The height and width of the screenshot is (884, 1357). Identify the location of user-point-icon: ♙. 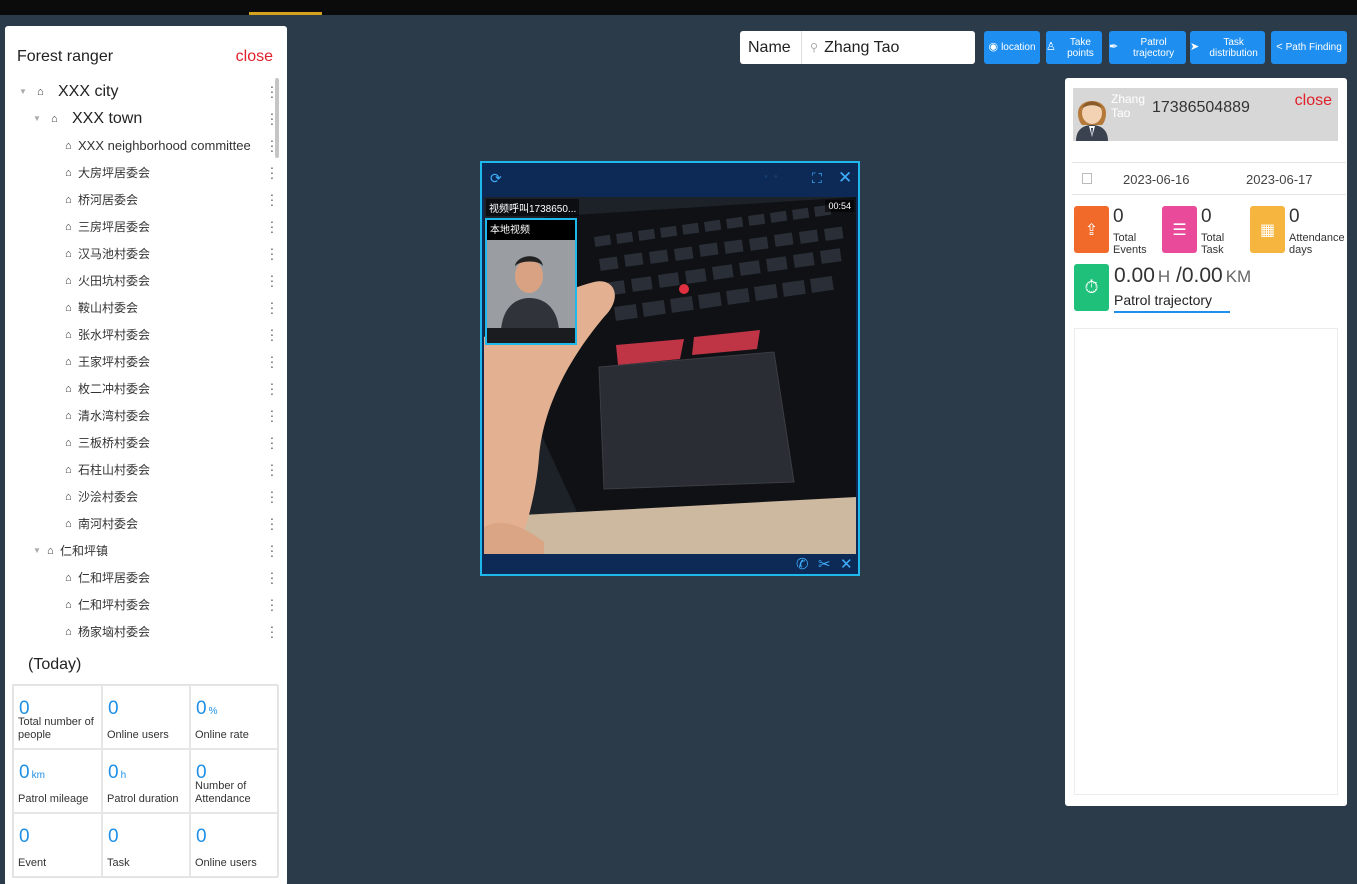
(1051, 47).